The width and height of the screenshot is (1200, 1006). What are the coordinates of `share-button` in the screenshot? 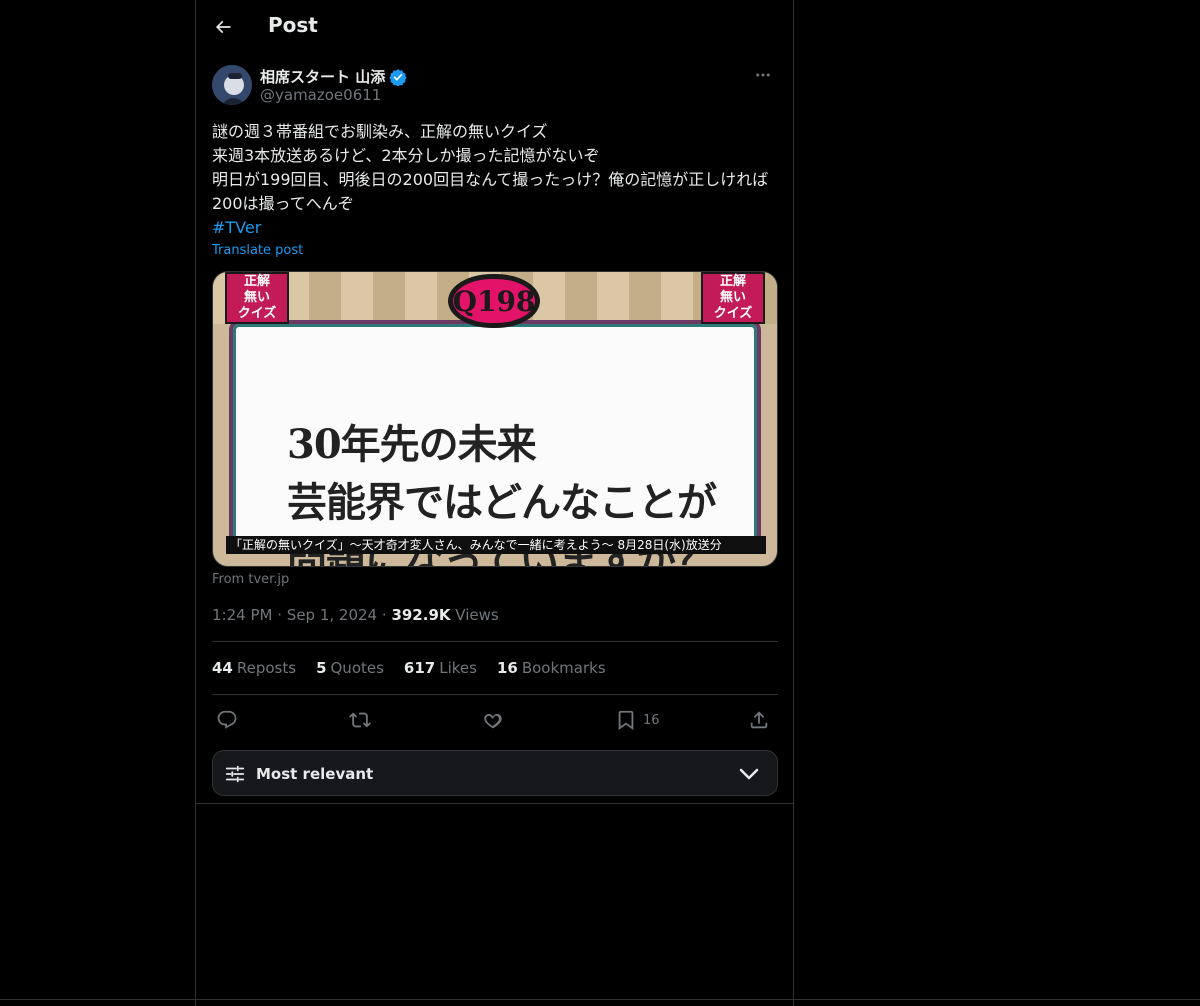 It's located at (759, 720).